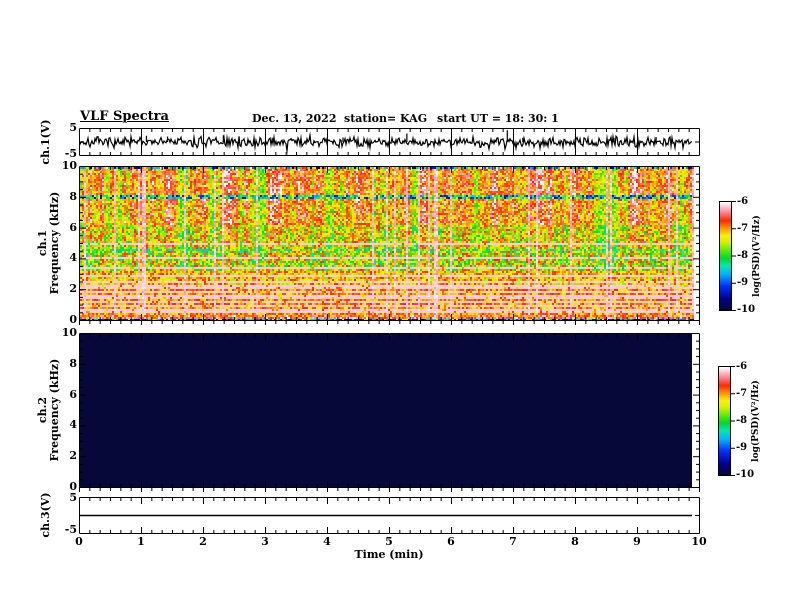  What do you see at coordinates (73, 425) in the screenshot?
I see `ch2-freq-tick-label: 4` at bounding box center [73, 425].